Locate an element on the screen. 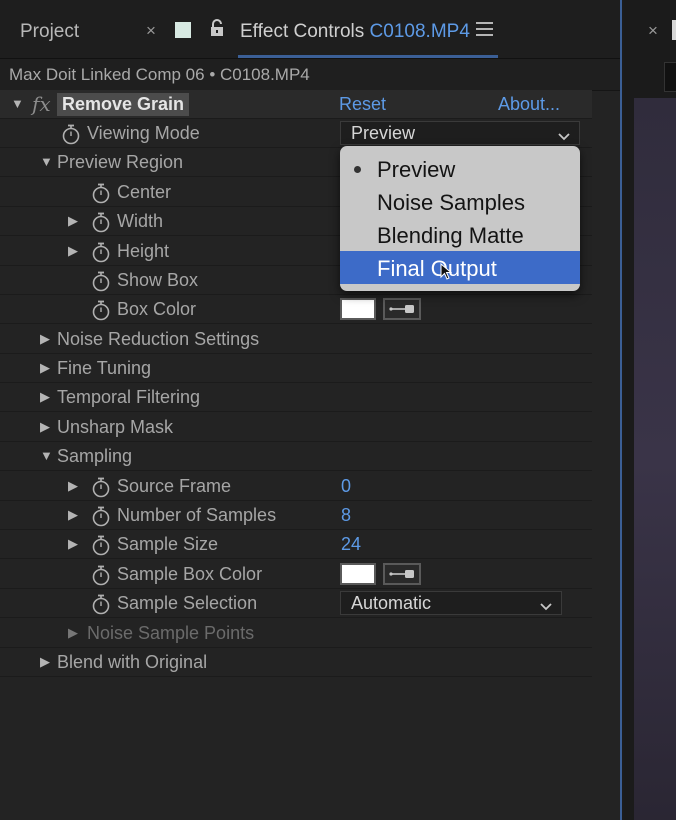 This screenshot has width=676, height=820. dropdown-option-preview: Preview is located at coordinates (460, 168).